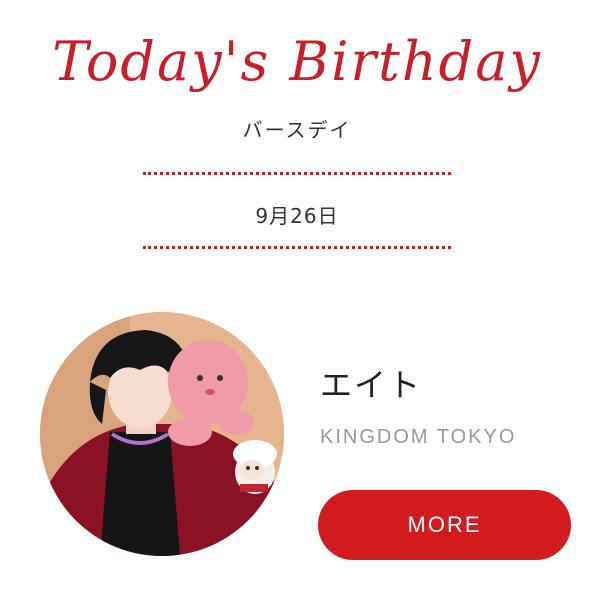 The width and height of the screenshot is (594, 589). Describe the element at coordinates (297, 173) in the screenshot. I see `divider-top` at that location.